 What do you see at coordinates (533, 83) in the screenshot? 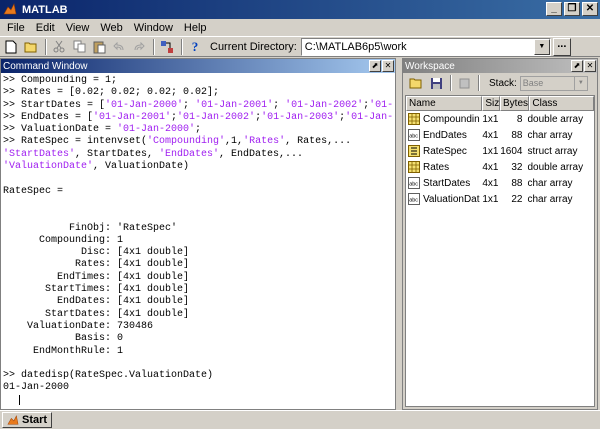
I see `stack-value: Base` at bounding box center [533, 83].